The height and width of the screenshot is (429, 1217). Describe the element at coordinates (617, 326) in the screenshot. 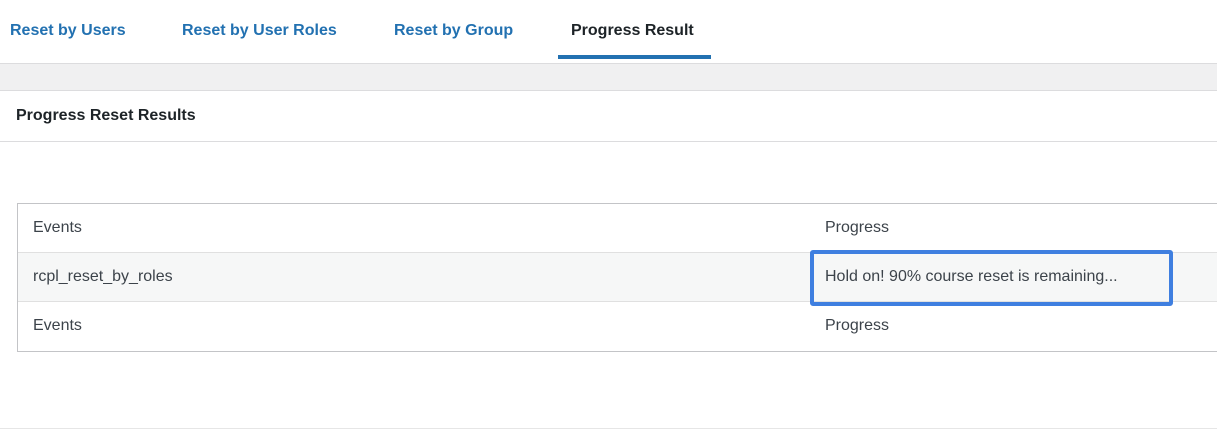

I see `table-footer-row: Events Progress` at that location.